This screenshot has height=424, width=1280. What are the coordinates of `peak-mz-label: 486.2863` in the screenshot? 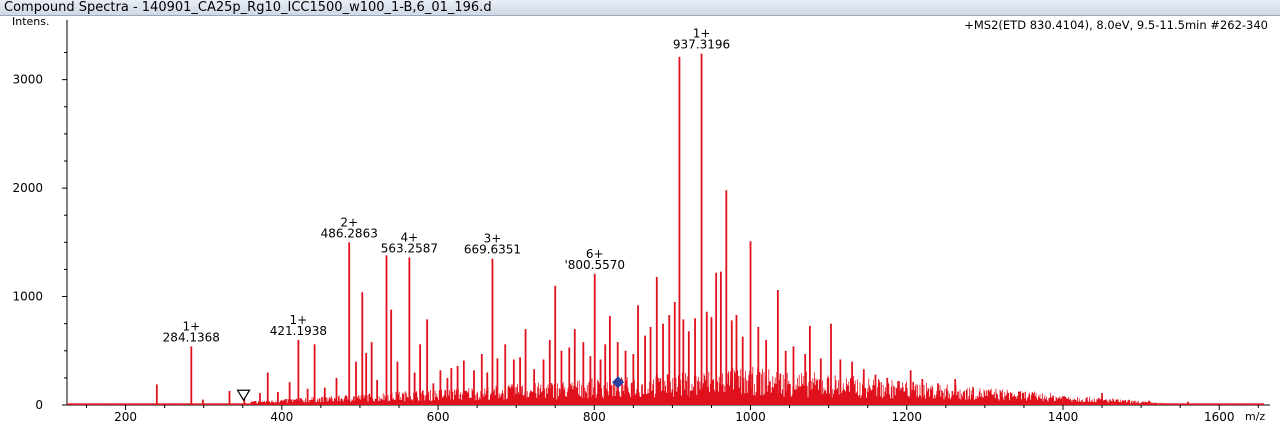 It's located at (349, 233).